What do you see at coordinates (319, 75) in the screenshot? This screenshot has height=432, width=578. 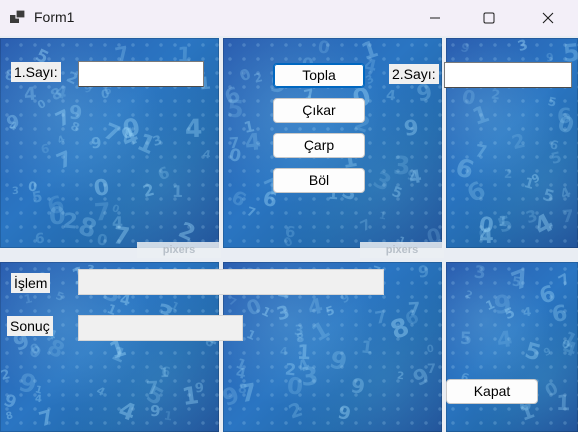 I see `topla-button: Topla` at bounding box center [319, 75].